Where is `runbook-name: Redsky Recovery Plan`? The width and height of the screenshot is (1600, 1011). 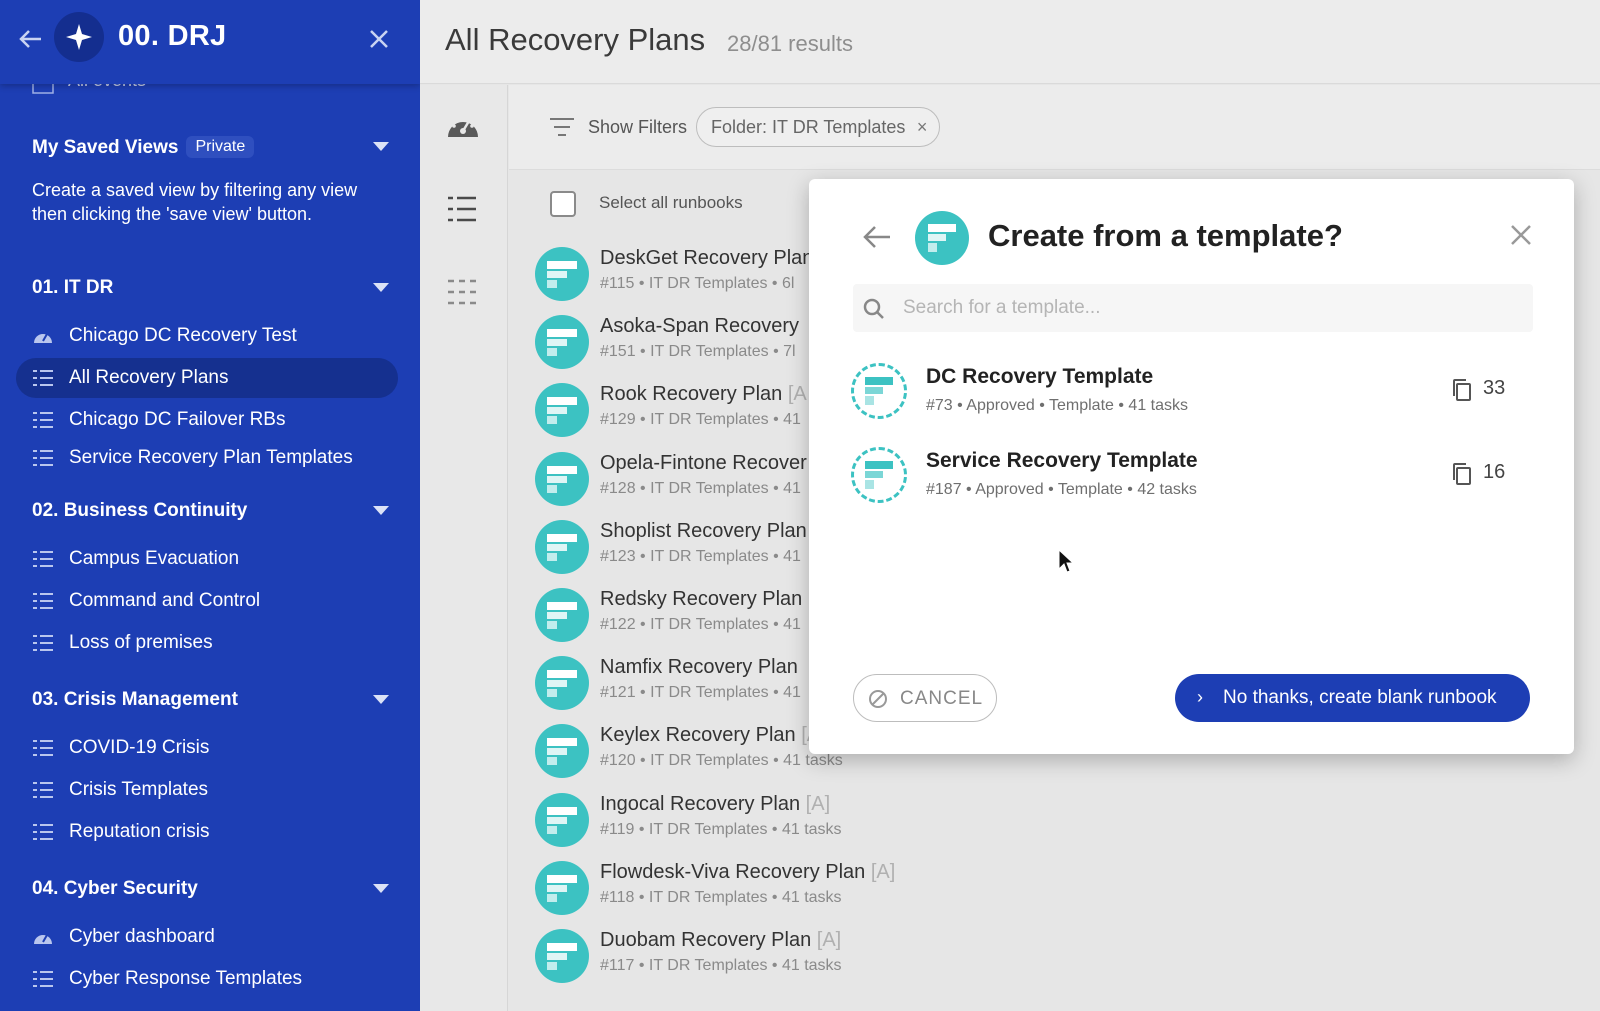 runbook-name: Redsky Recovery Plan is located at coordinates (701, 599).